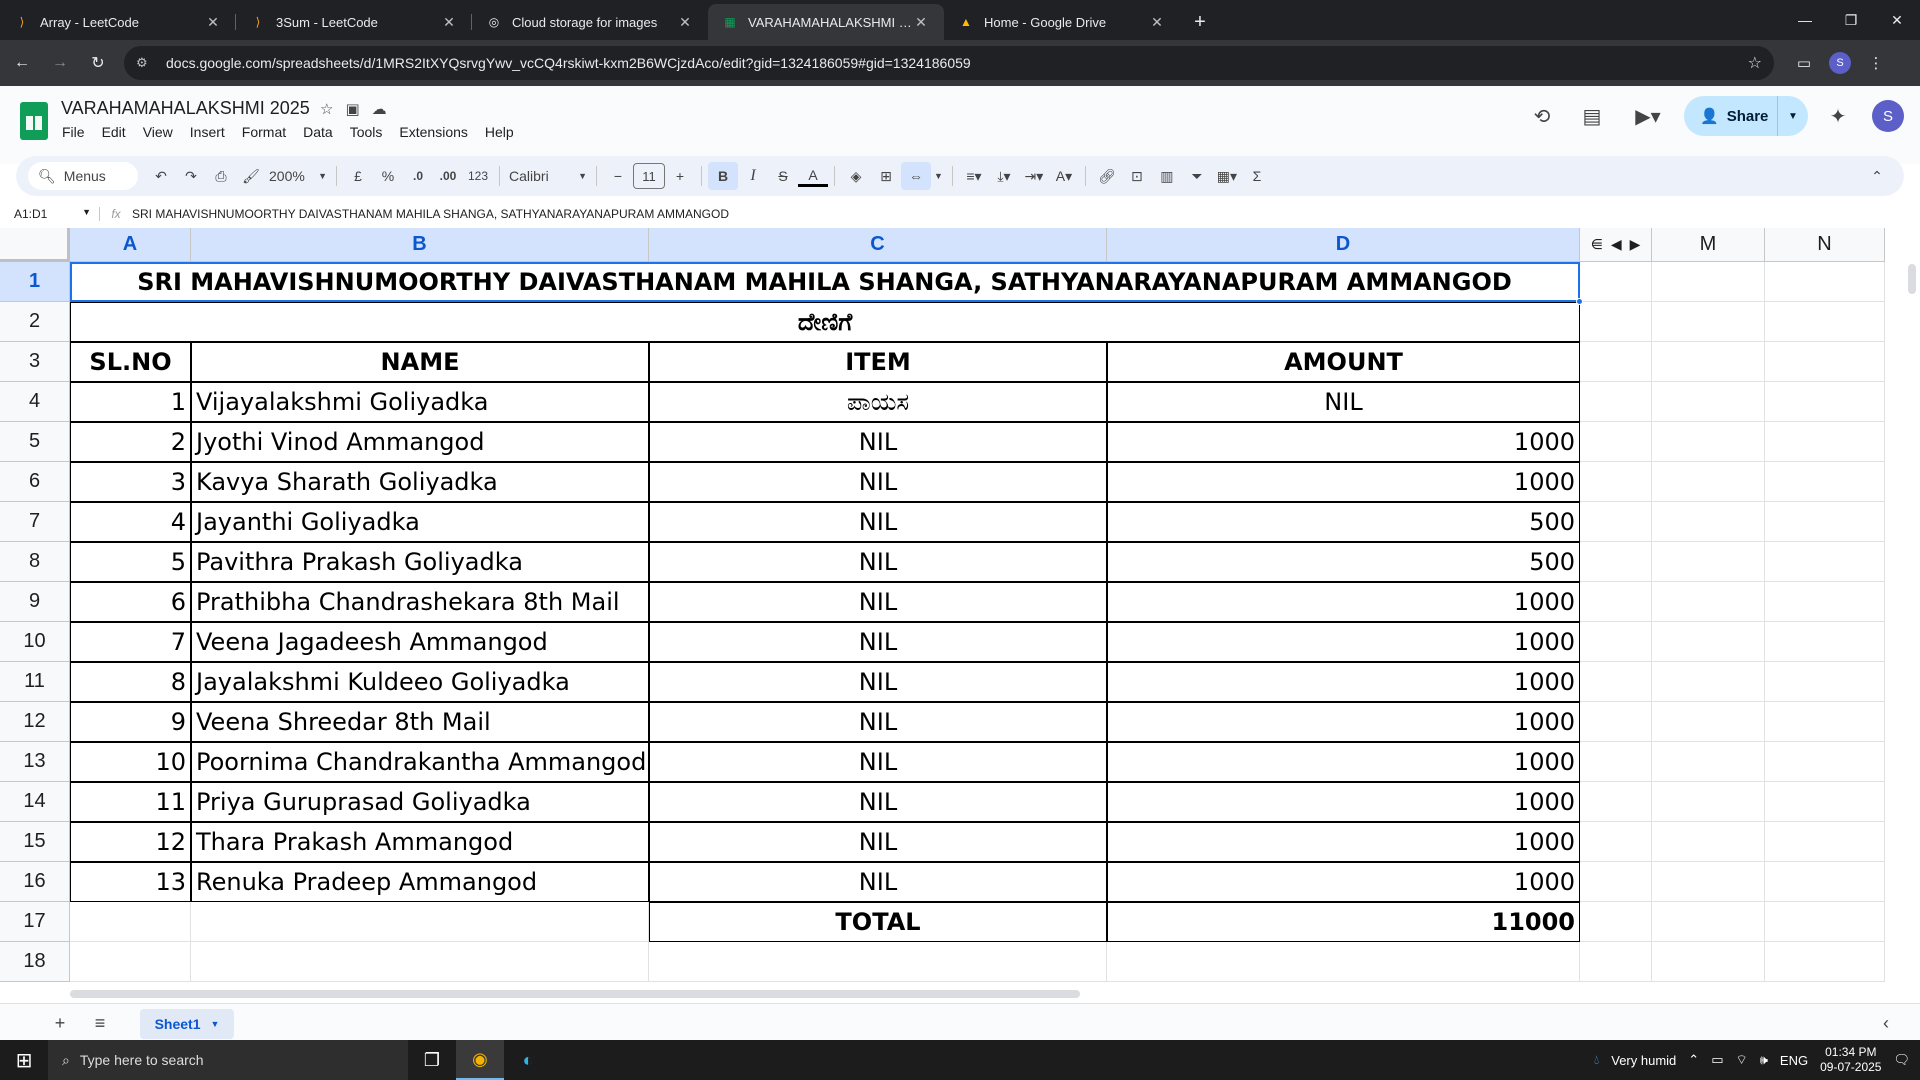 This screenshot has width=1920, height=1080. I want to click on menu-tools: Tools, so click(366, 132).